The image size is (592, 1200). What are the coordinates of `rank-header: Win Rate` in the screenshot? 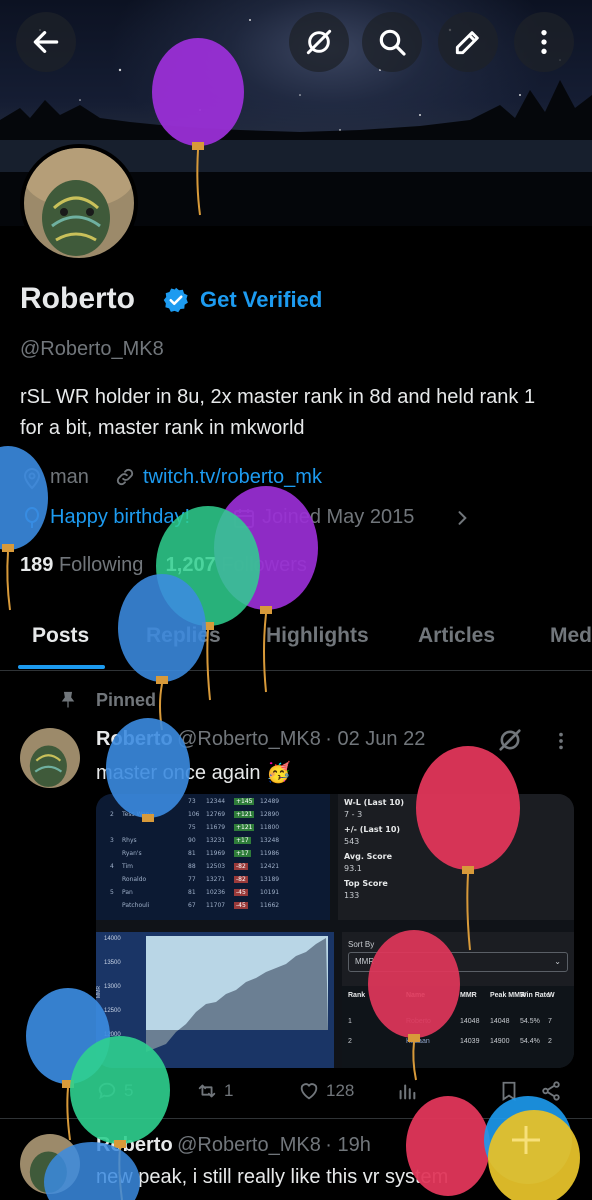 It's located at (535, 995).